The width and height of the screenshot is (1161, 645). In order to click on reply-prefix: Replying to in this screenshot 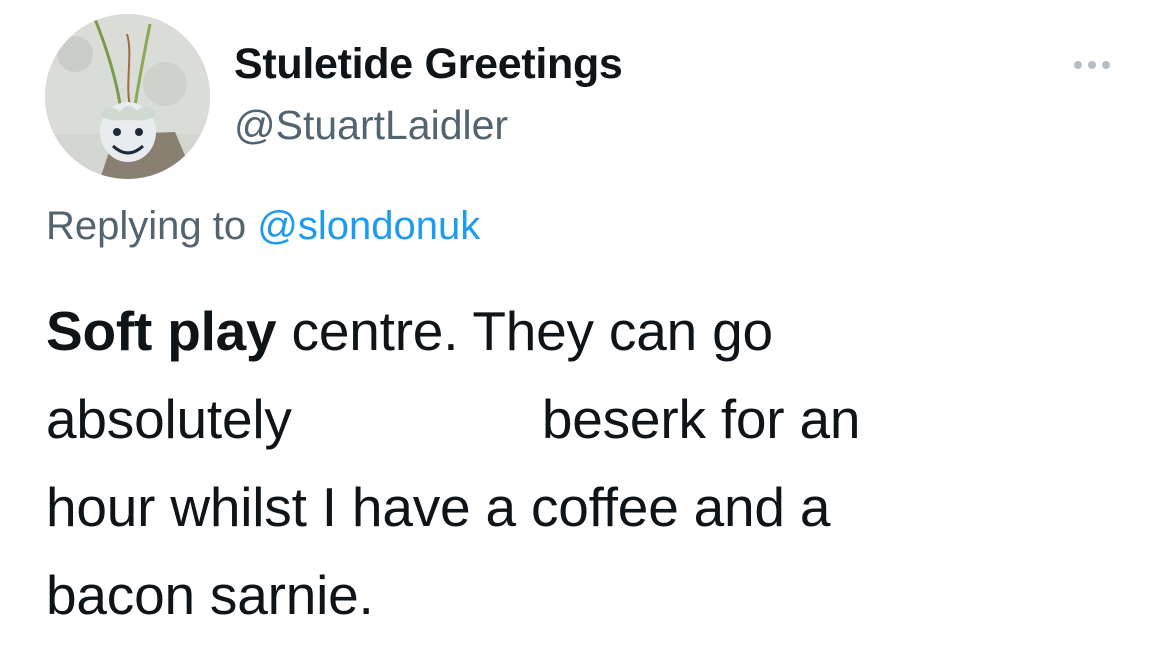, I will do `click(146, 226)`.